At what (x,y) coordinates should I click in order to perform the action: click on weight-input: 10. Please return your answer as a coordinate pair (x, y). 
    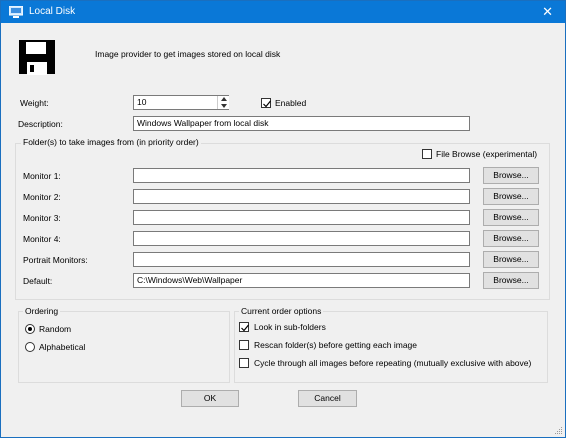
    Looking at the image, I should click on (181, 102).